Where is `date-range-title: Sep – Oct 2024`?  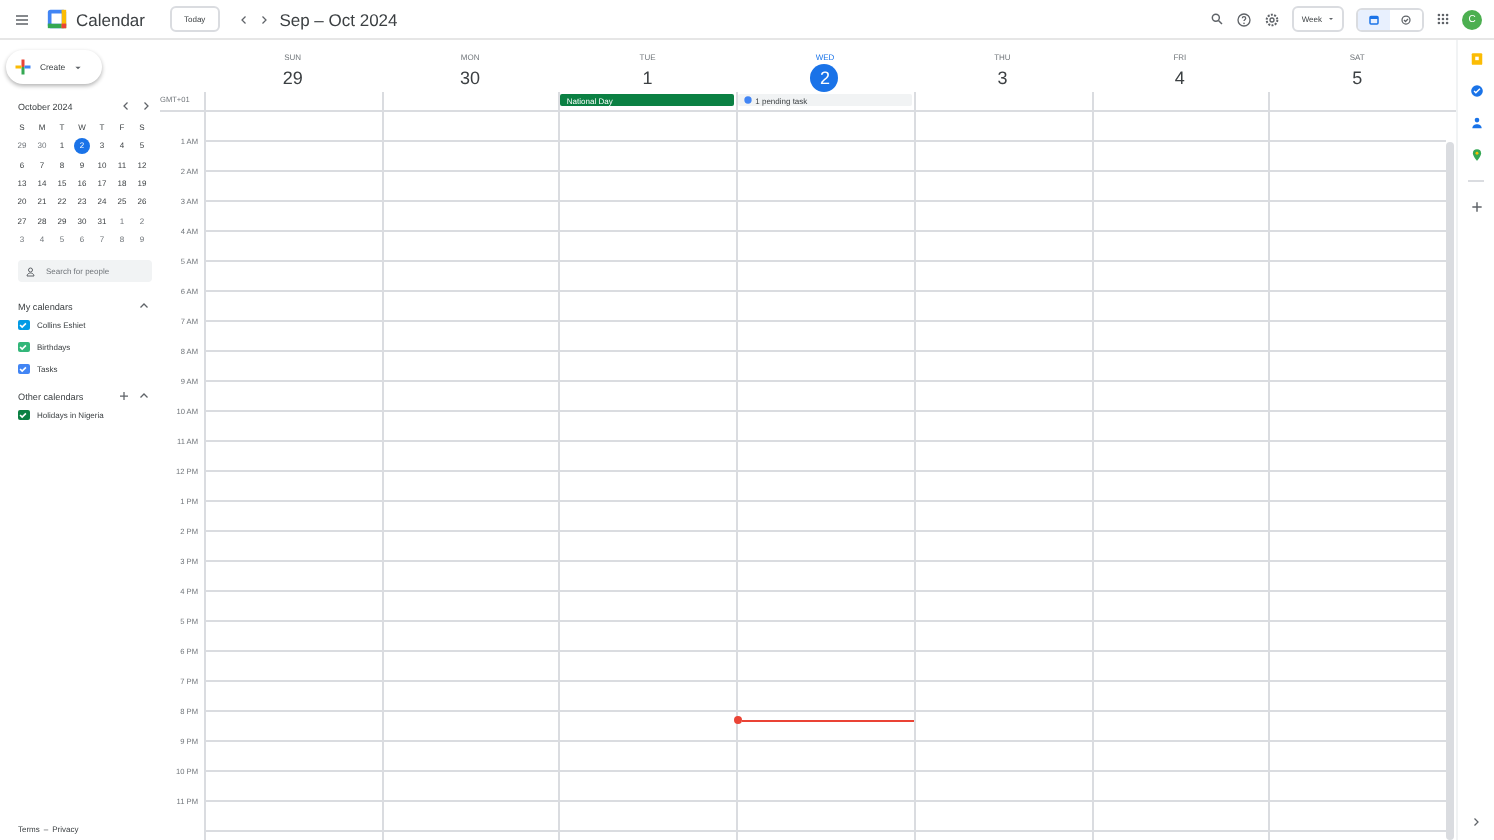 date-range-title: Sep – Oct 2024 is located at coordinates (338, 19).